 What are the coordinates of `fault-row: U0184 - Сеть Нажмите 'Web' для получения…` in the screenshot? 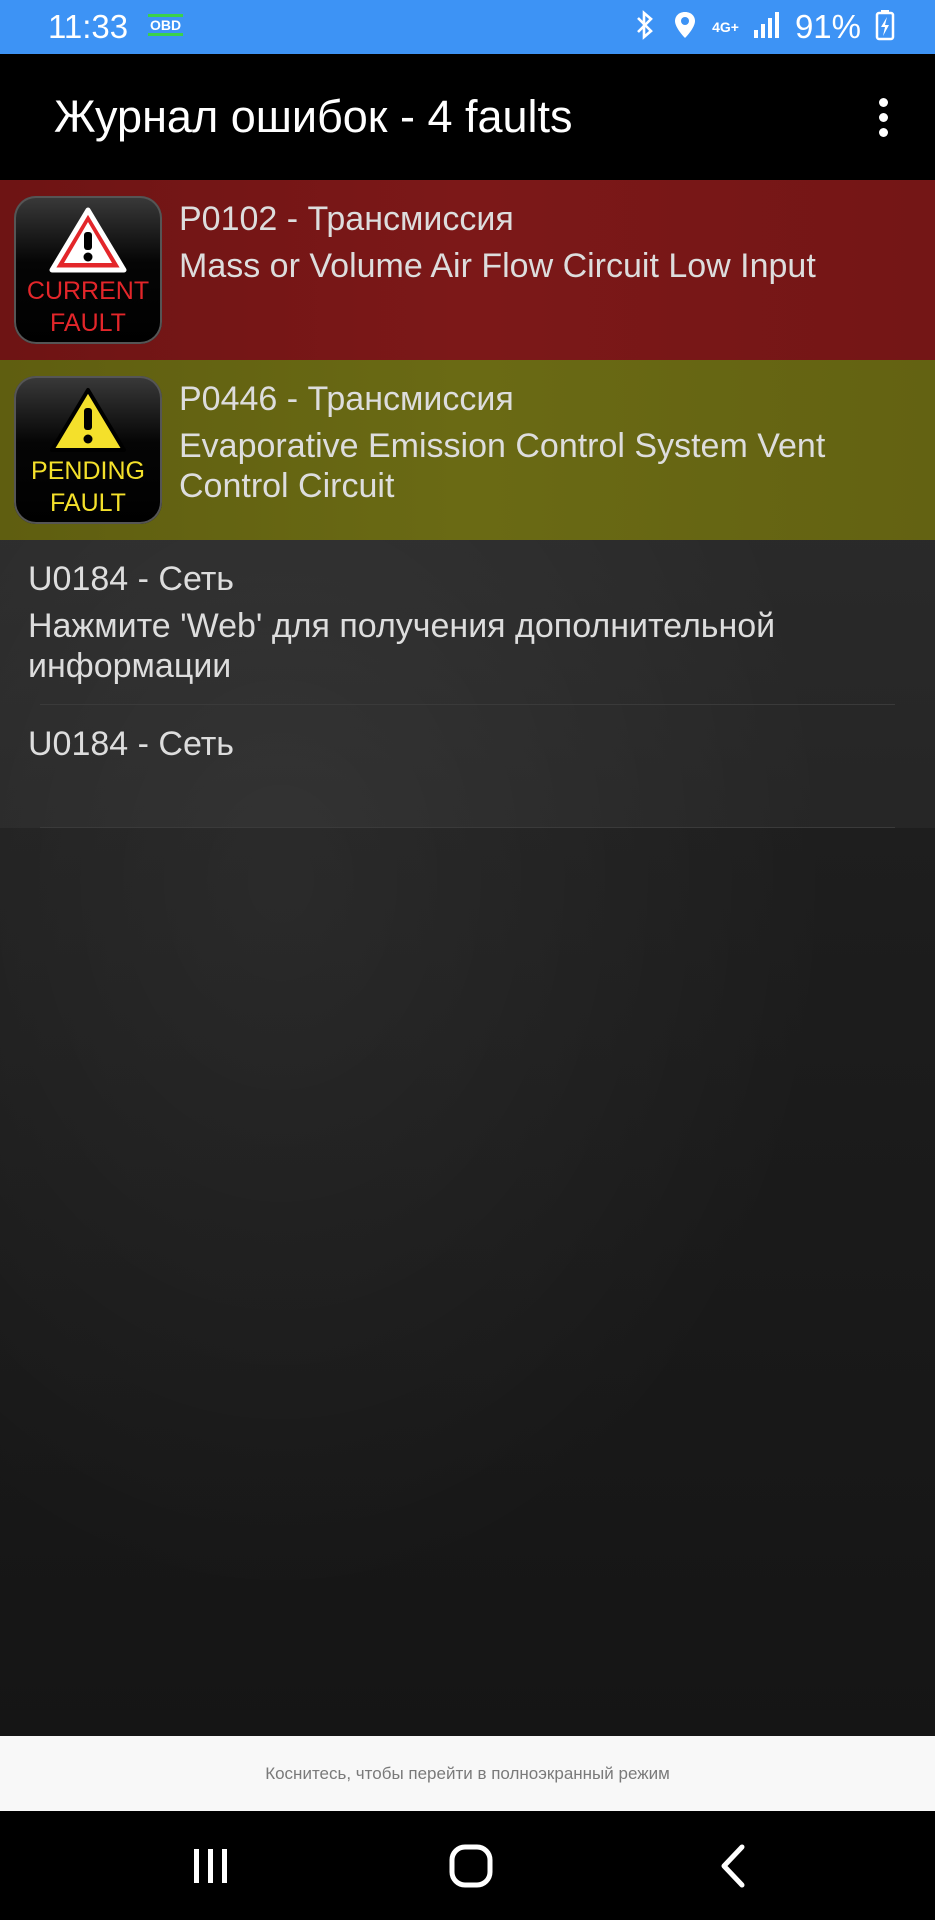 It's located at (467, 622).